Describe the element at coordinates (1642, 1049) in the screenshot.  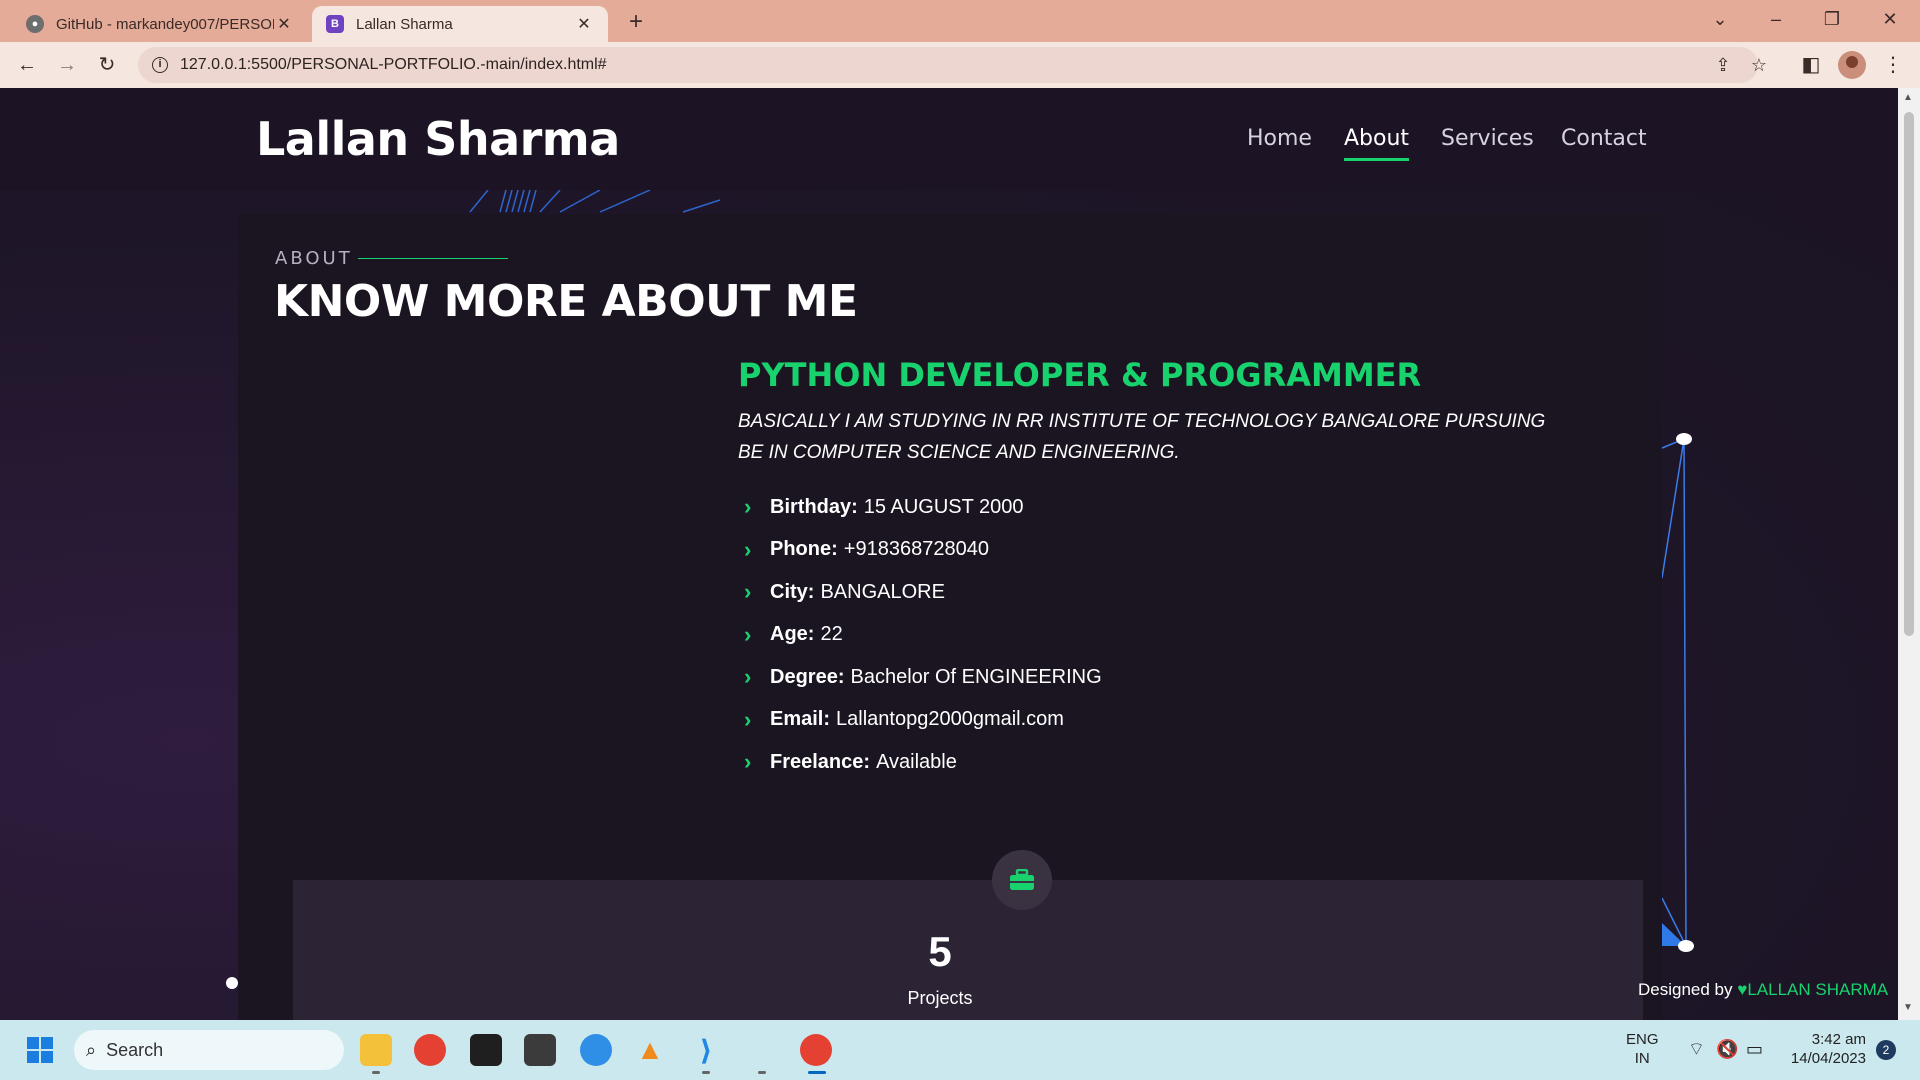
I see `language-indicator: ENG IN` at that location.